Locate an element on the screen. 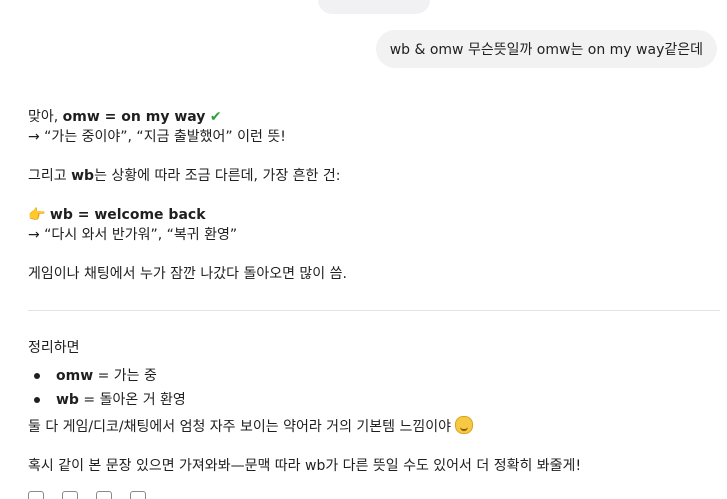  section-divider is located at coordinates (374, 310).